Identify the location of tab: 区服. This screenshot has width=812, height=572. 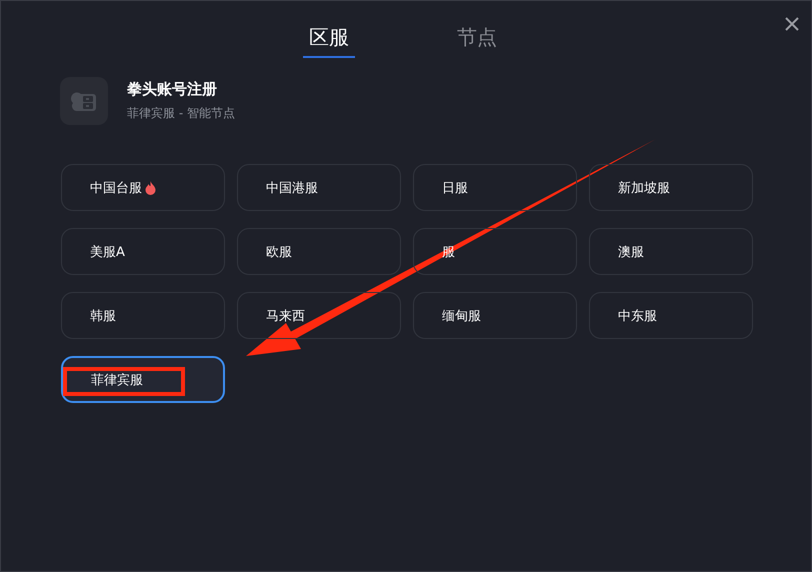
(329, 40).